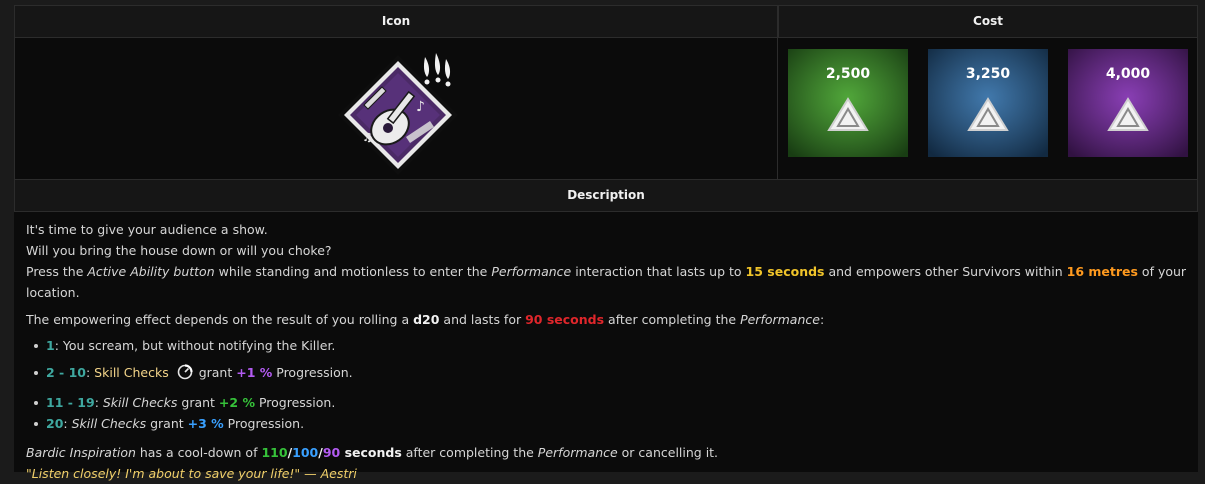 Image resolution: width=1205 pixels, height=484 pixels. Describe the element at coordinates (606, 195) in the screenshot. I see `description-header: Description` at that location.